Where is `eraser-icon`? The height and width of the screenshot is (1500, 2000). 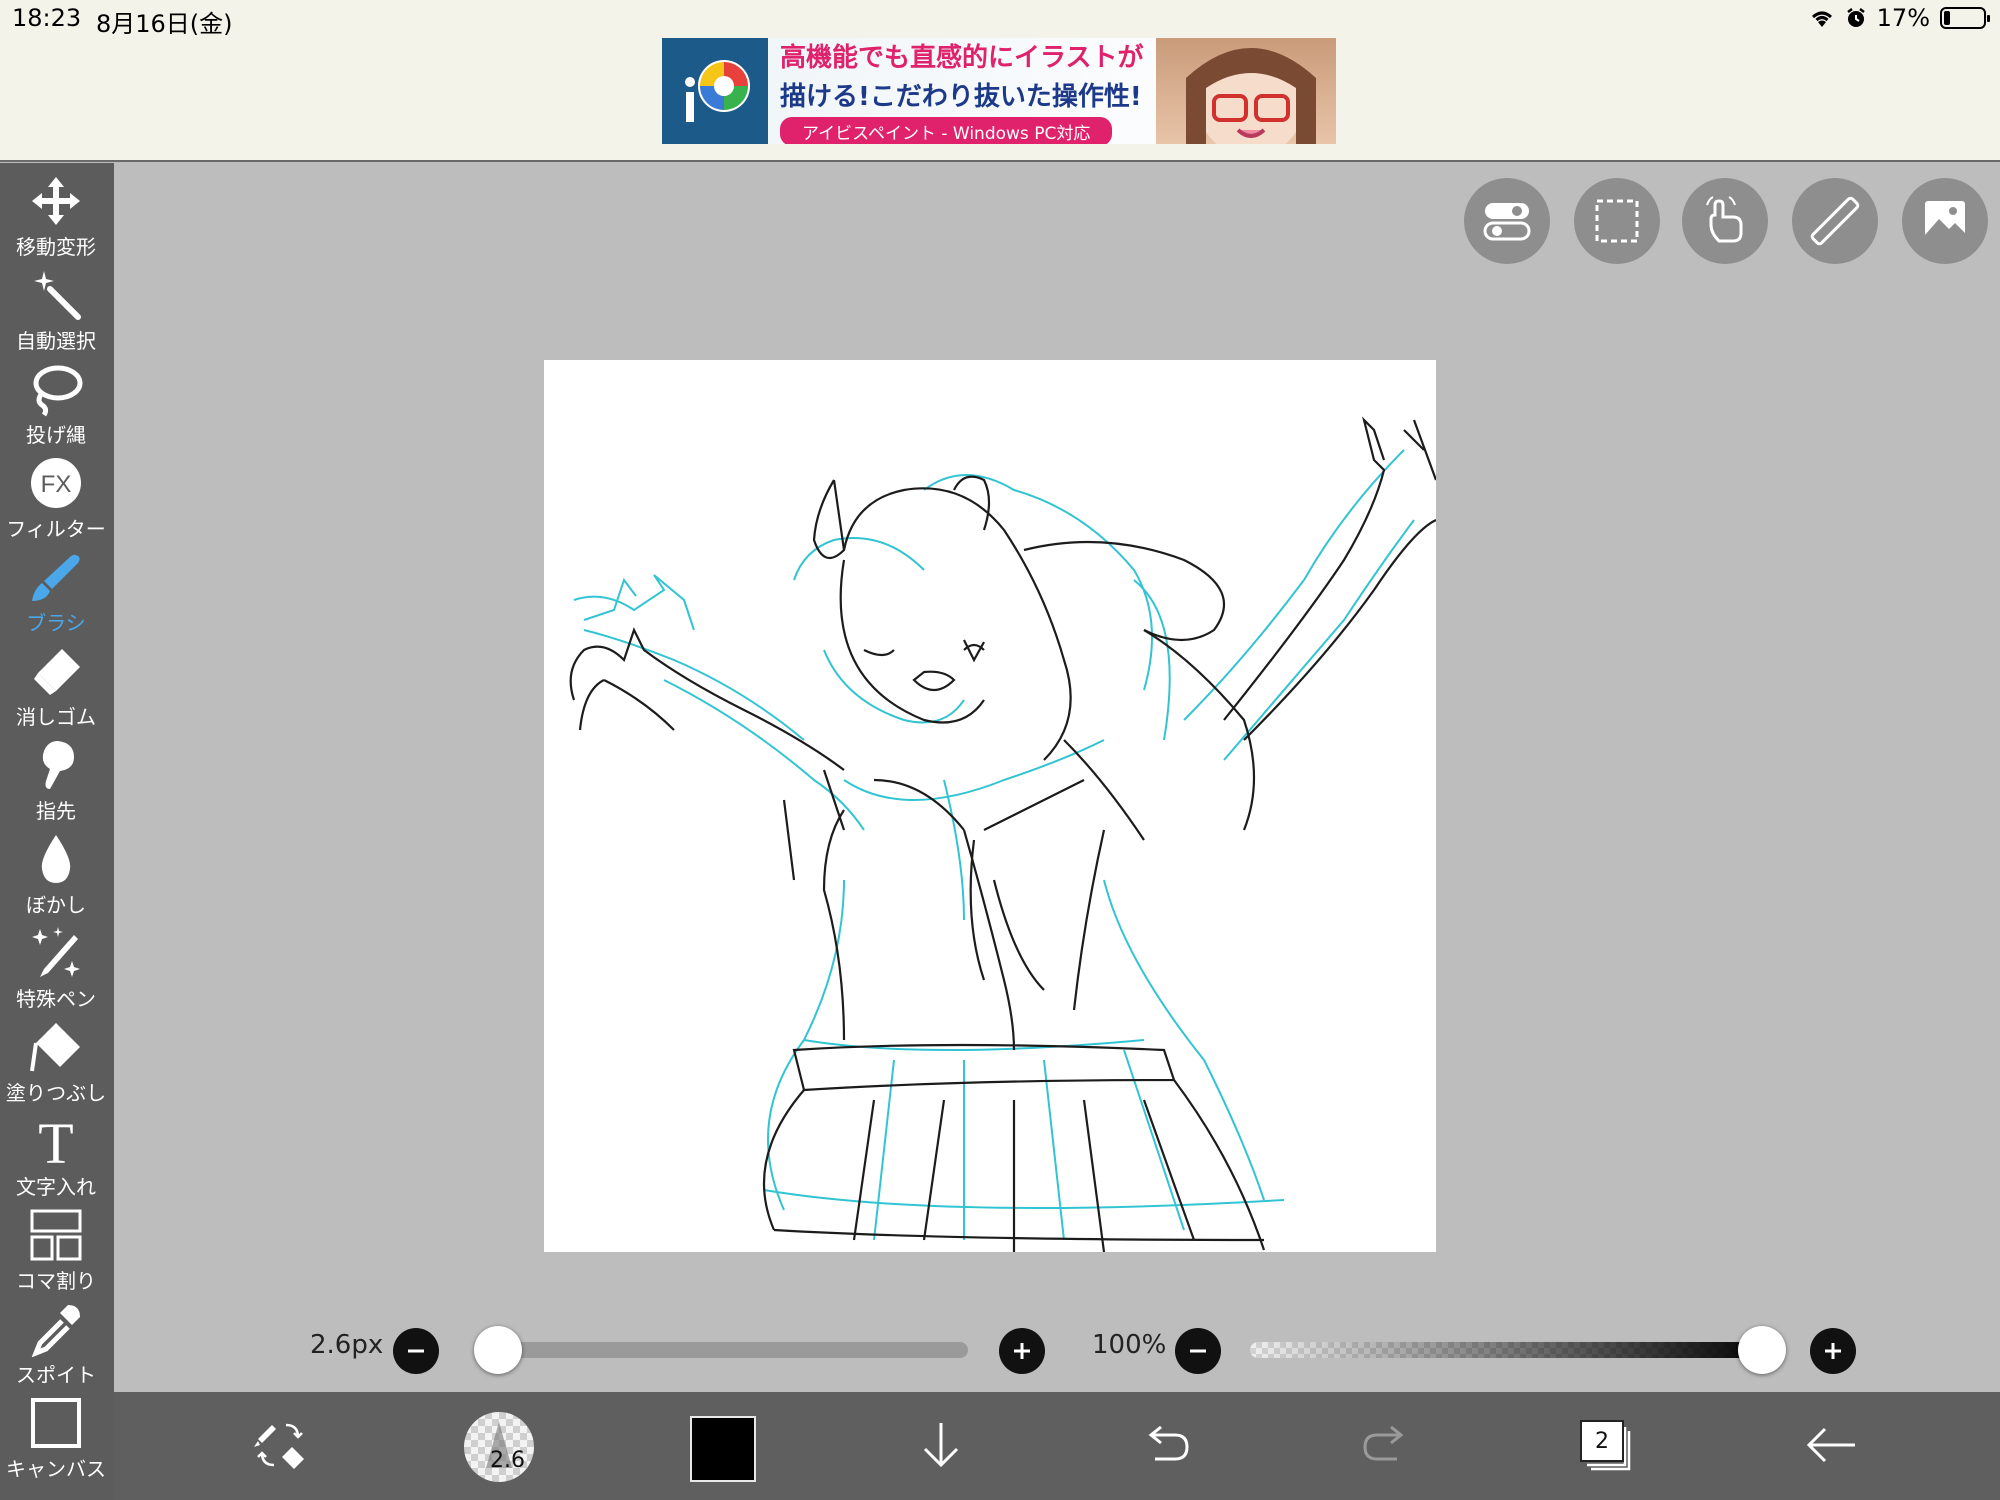
eraser-icon is located at coordinates (57, 672).